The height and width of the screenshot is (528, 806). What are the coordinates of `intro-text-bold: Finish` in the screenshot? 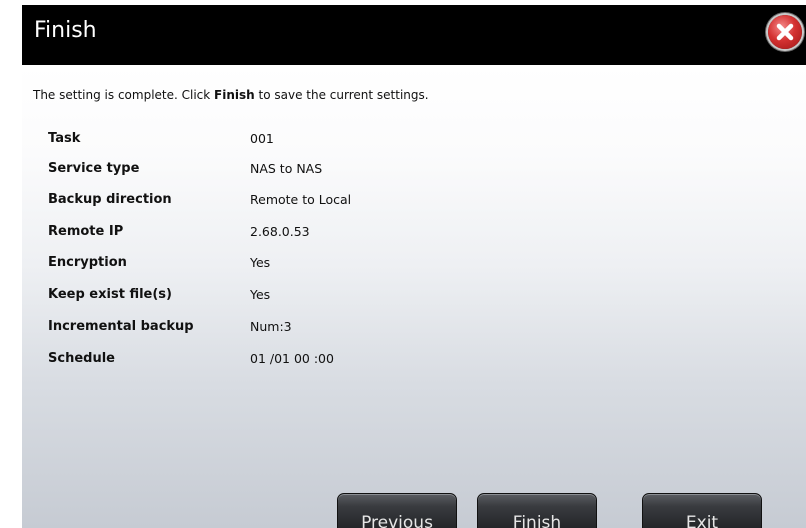 It's located at (234, 95).